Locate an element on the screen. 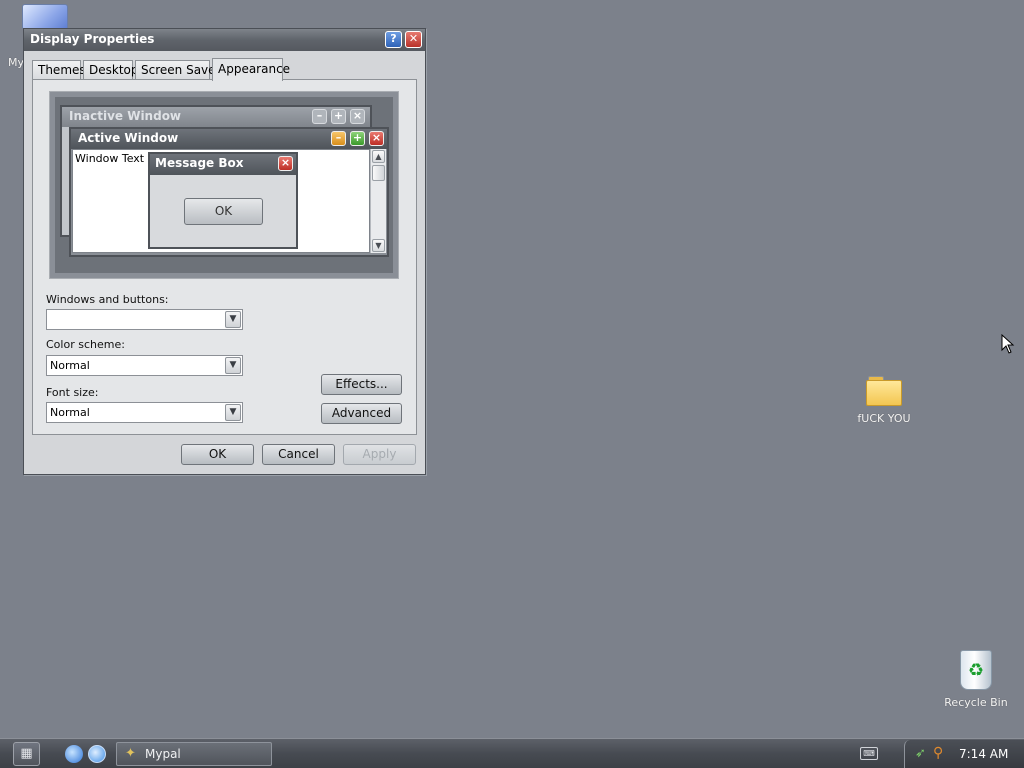  tab-desktop: Desktop is located at coordinates (111, 70).